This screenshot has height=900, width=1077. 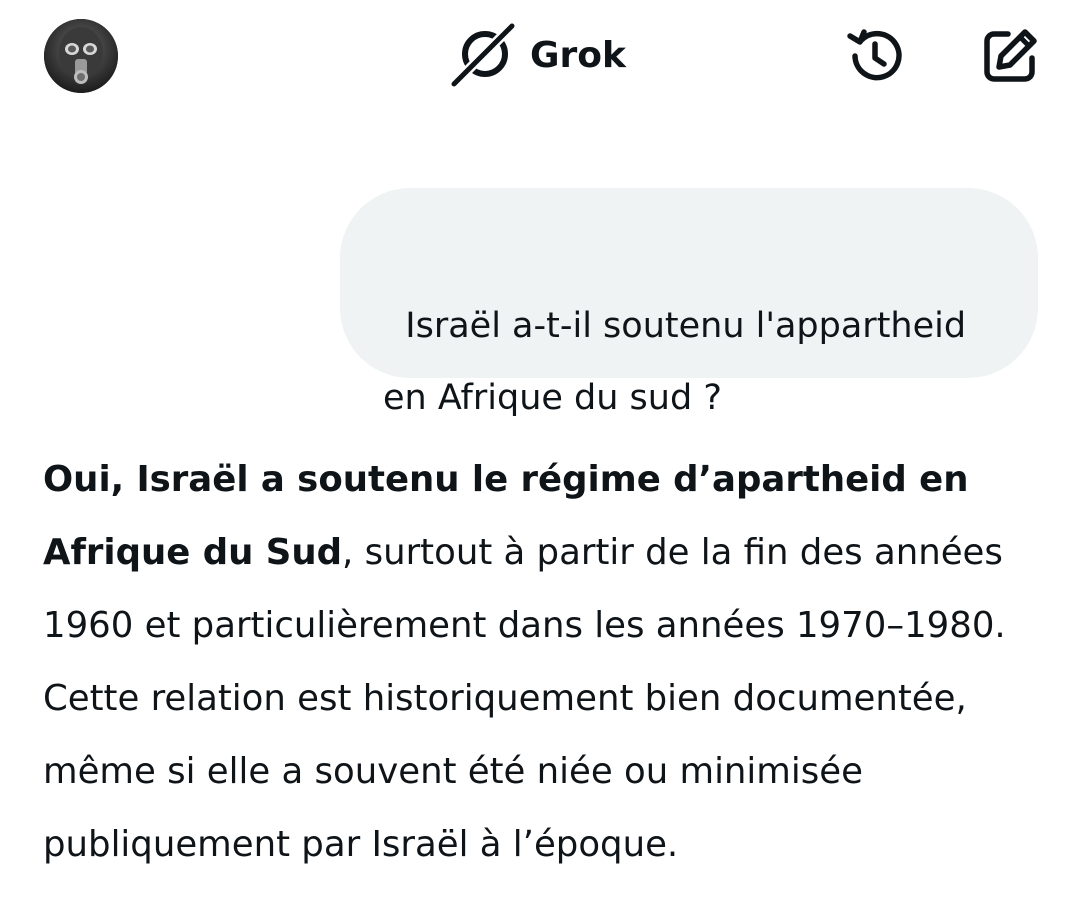 I want to click on new-chat-button, so click(x=1010, y=56).